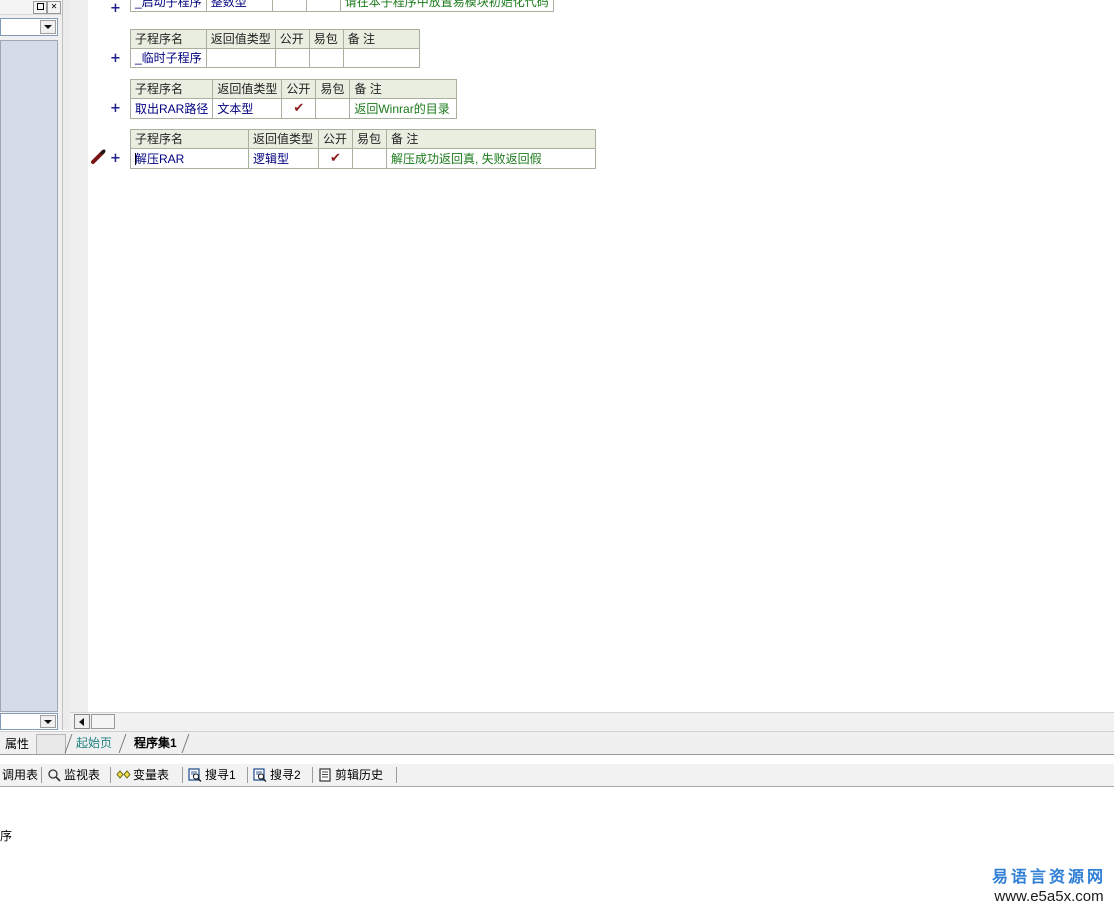  I want to click on cell-name: _启动子程序, so click(168, 6).